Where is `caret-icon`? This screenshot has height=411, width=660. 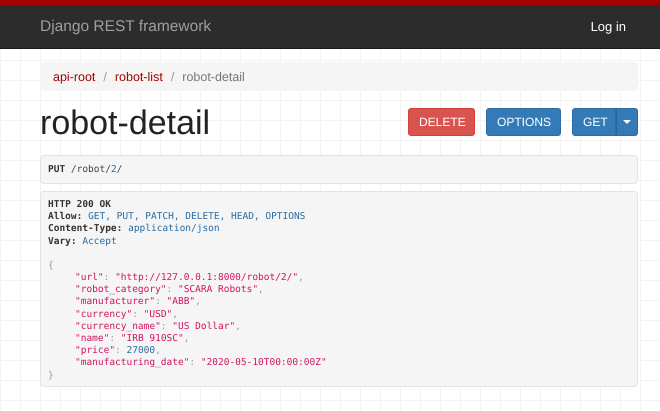 caret-icon is located at coordinates (627, 122).